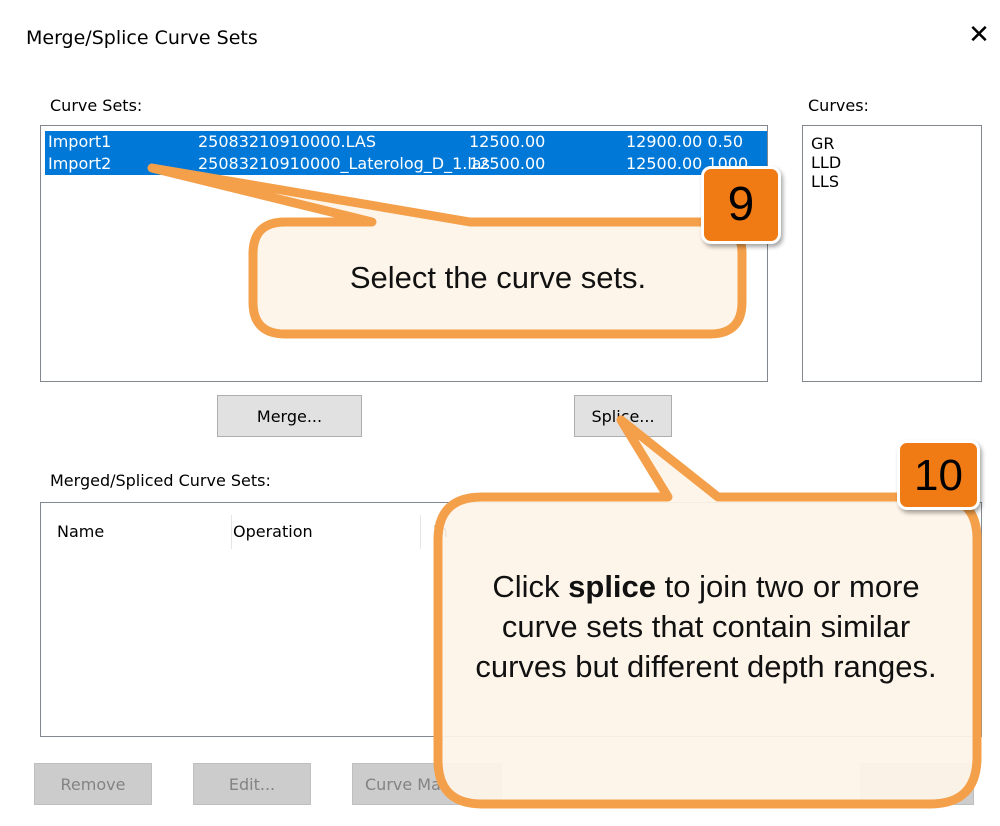  I want to click on callout-10-text-prefix: Click, so click(530, 586).